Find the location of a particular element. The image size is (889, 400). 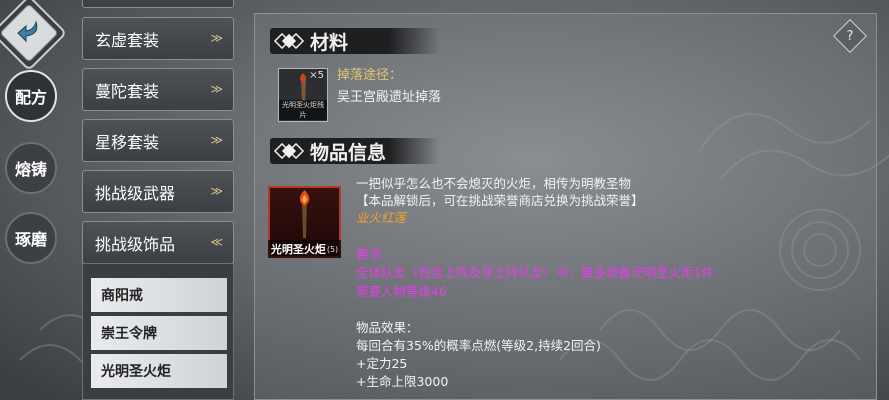

effects-label: 物品效果： is located at coordinates (387, 327).